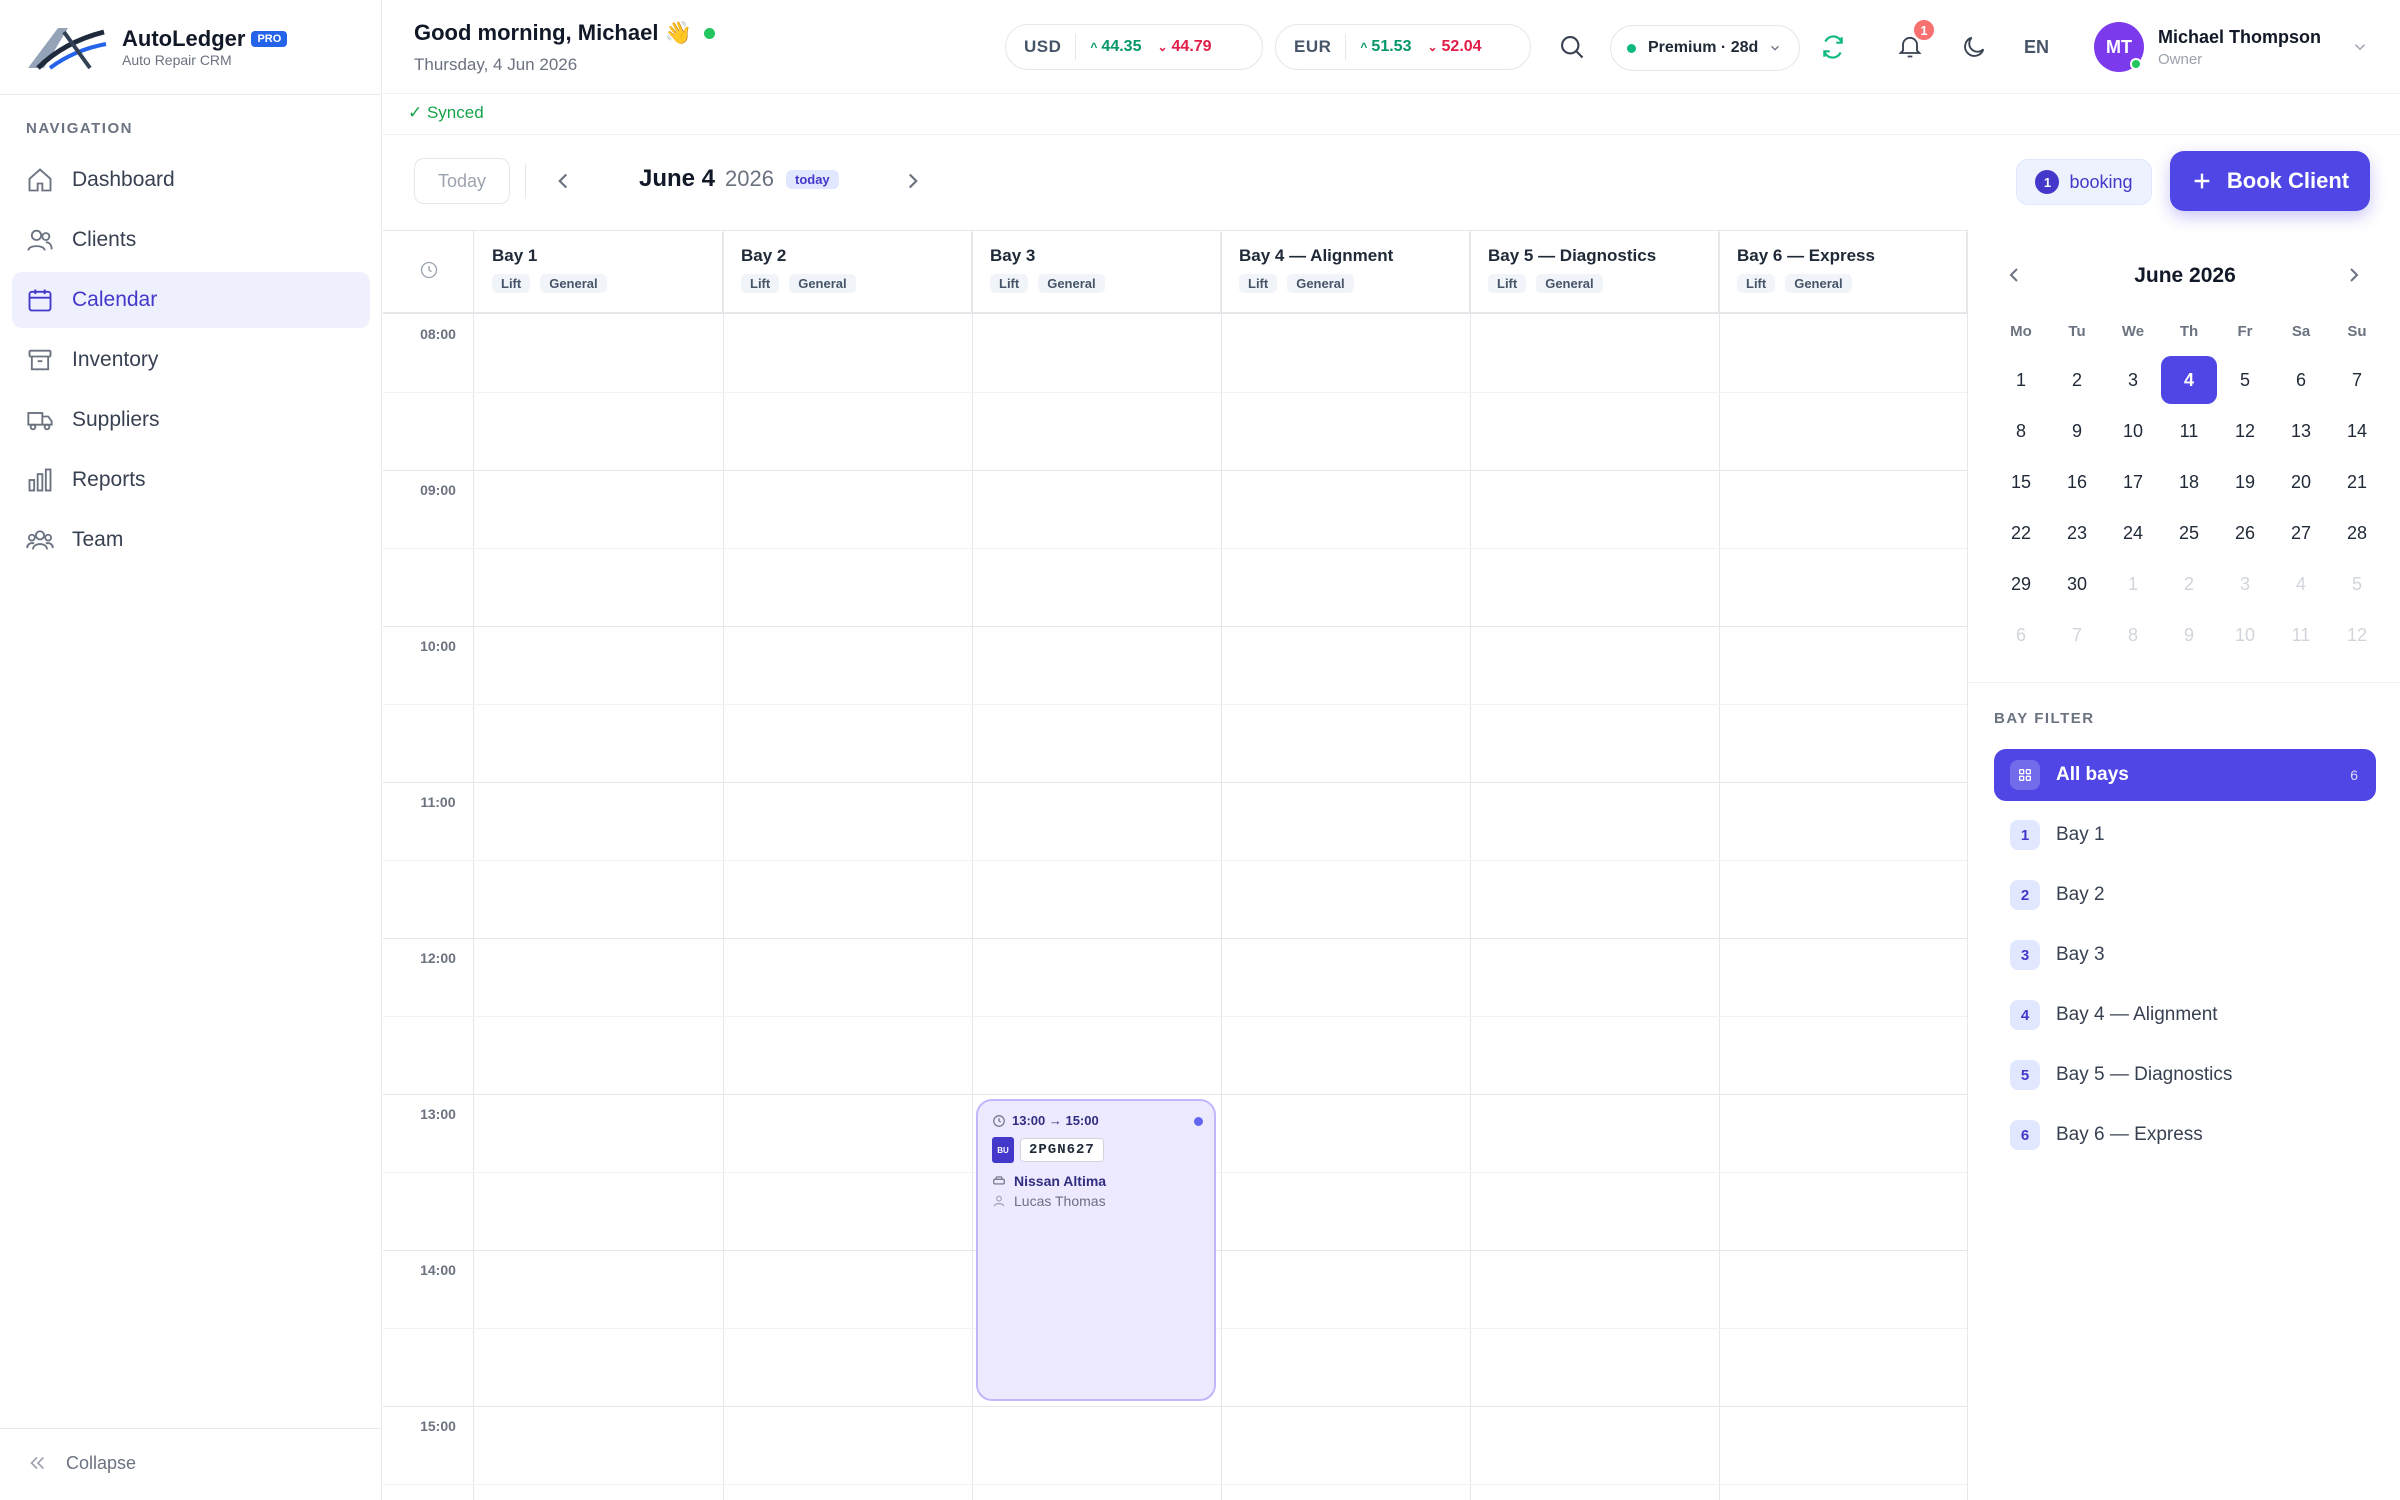 This screenshot has height=1500, width=2400. Describe the element at coordinates (184, 38) in the screenshot. I see `brand-name: AutoLedger` at that location.